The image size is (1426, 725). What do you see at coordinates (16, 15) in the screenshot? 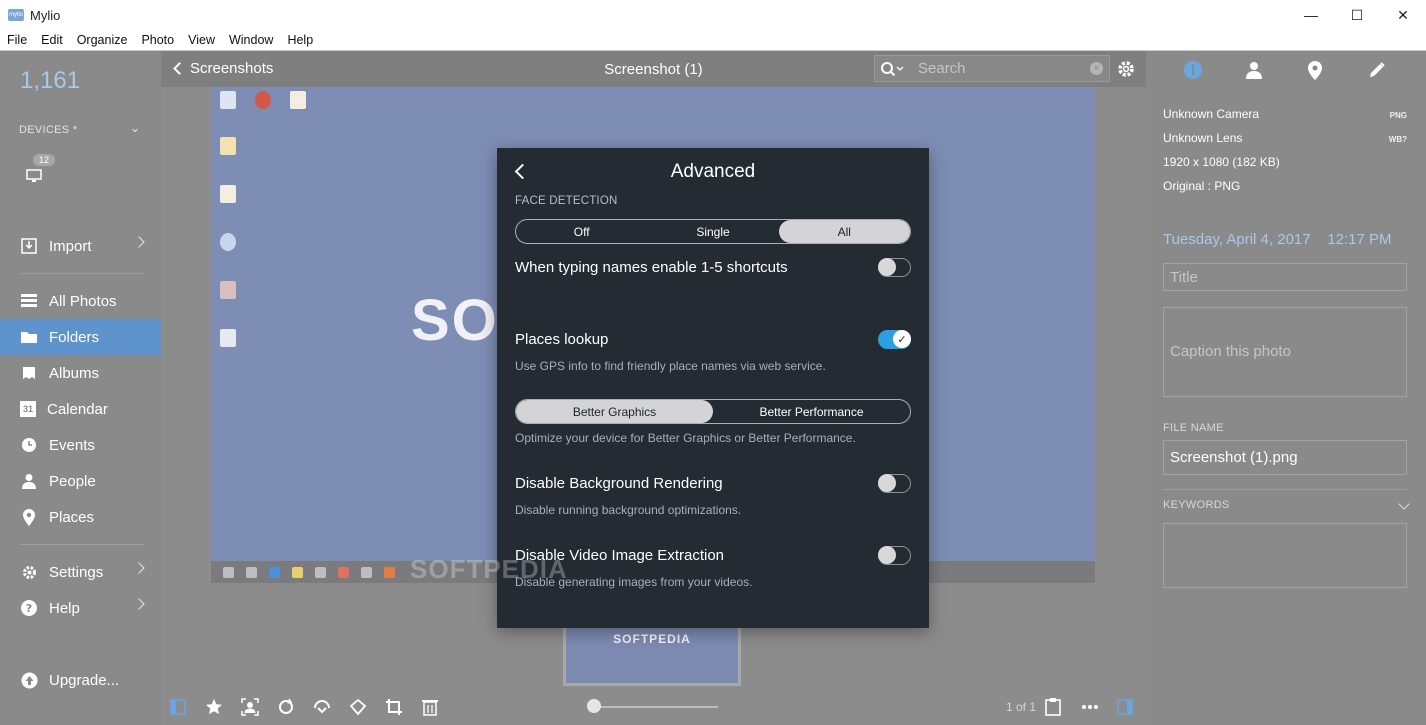
I see `app-logo-icon: mylio` at bounding box center [16, 15].